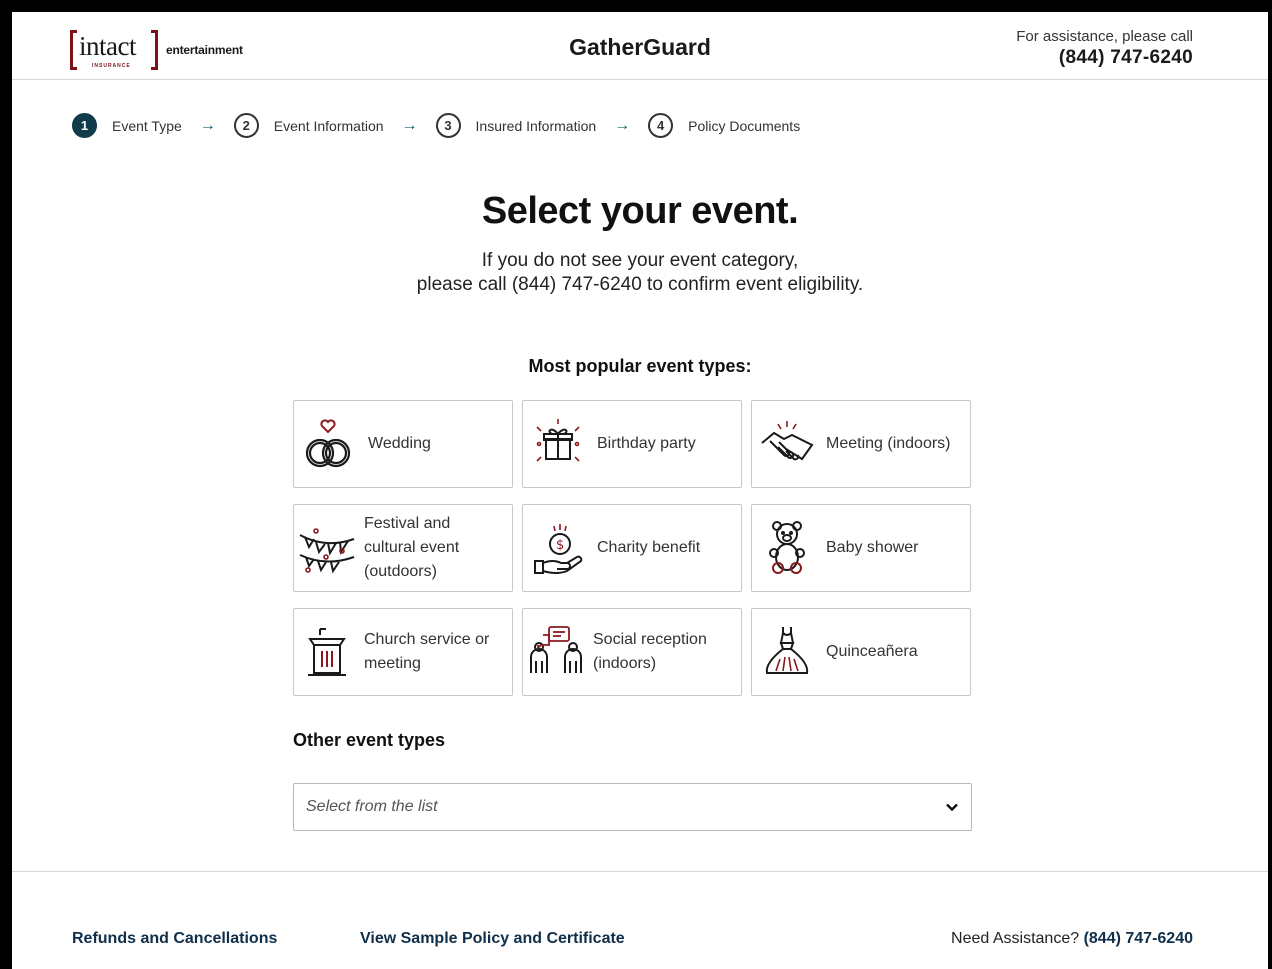 This screenshot has height=969, width=1272. I want to click on event-card-church-service: Church service or meeting, so click(403, 652).